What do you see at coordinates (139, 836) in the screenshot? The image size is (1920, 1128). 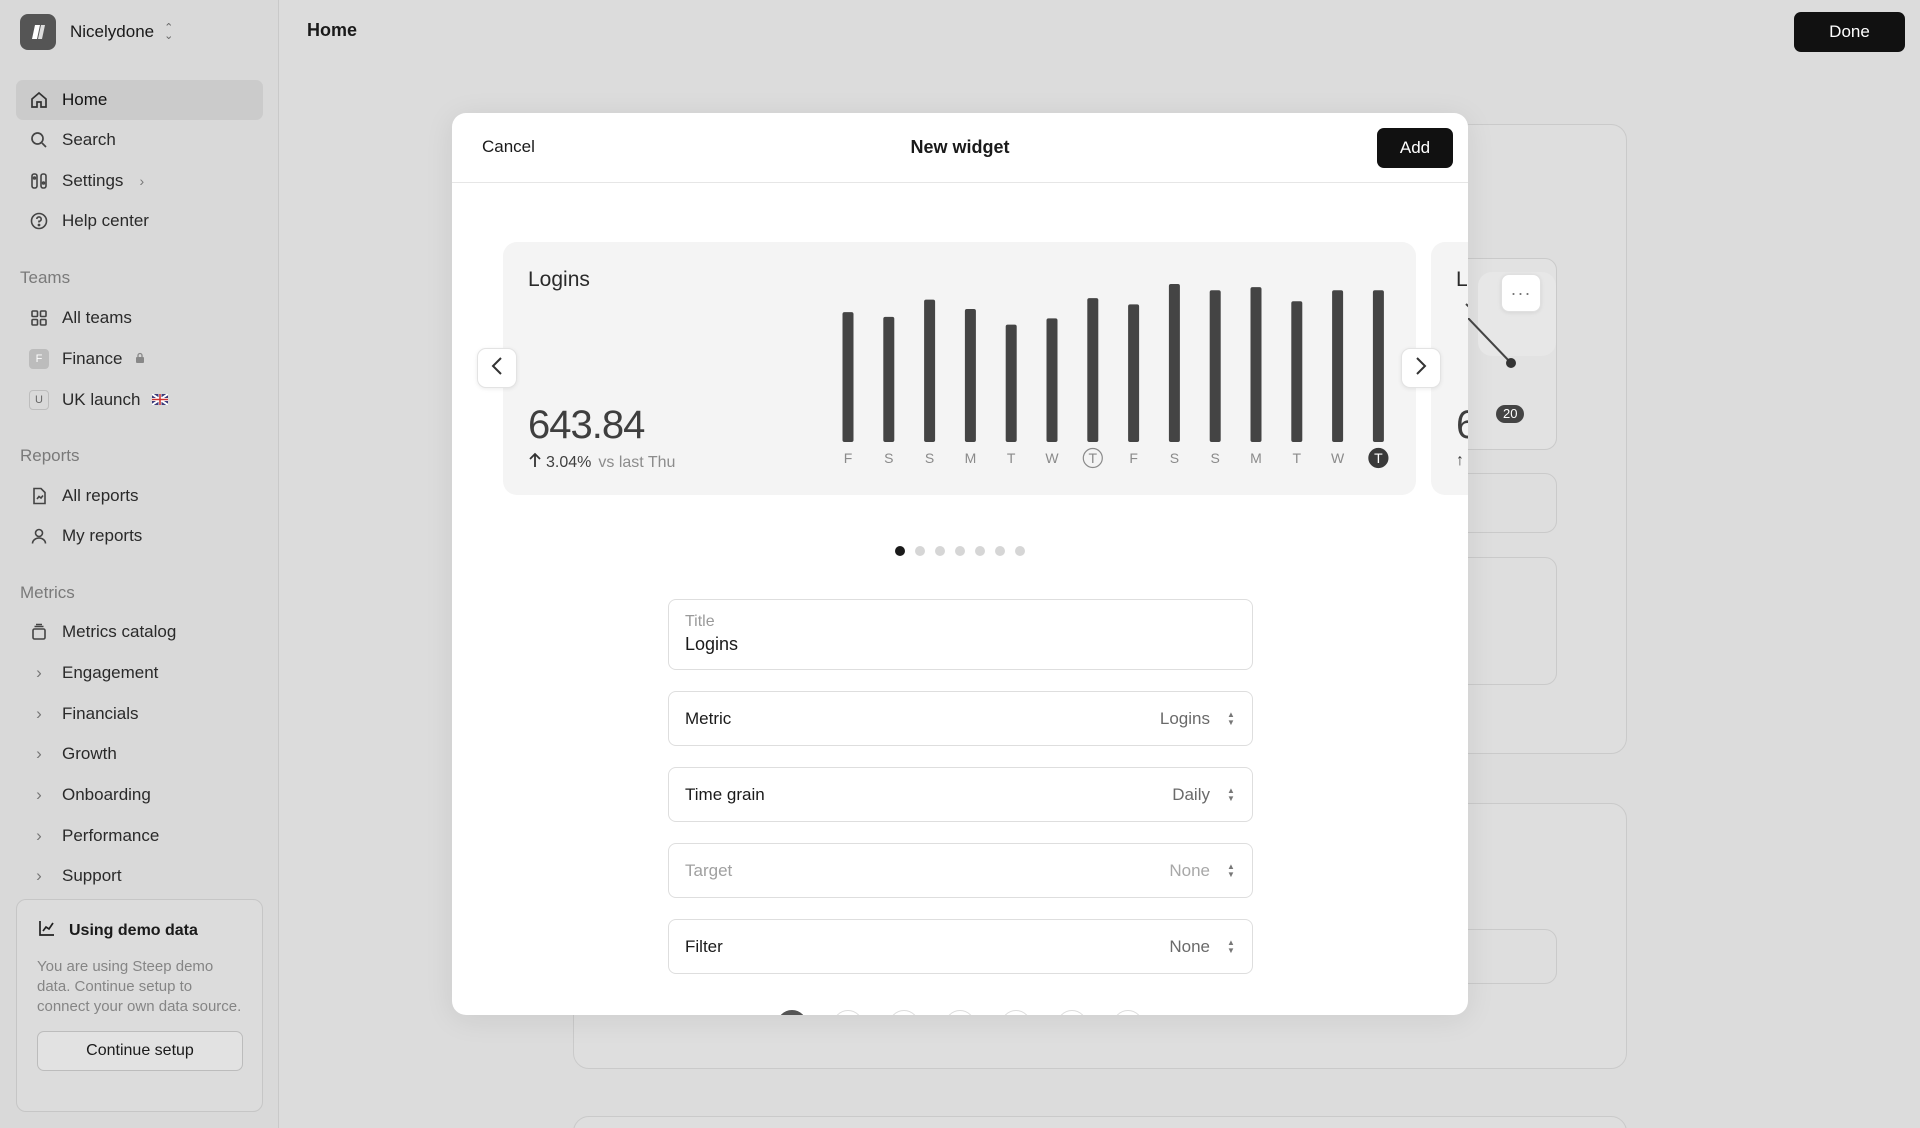 I see `metrics-performance: › Performance` at bounding box center [139, 836].